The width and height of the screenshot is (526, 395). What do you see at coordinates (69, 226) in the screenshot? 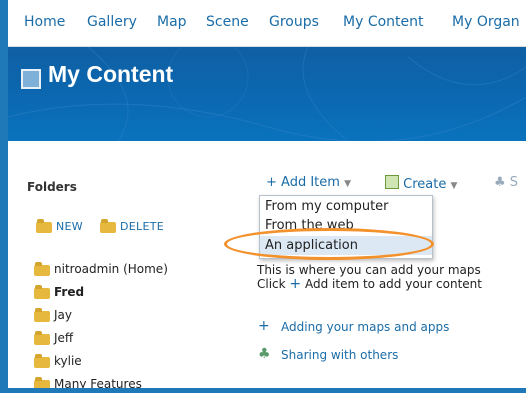
I see `new-folder-button: NEW` at bounding box center [69, 226].